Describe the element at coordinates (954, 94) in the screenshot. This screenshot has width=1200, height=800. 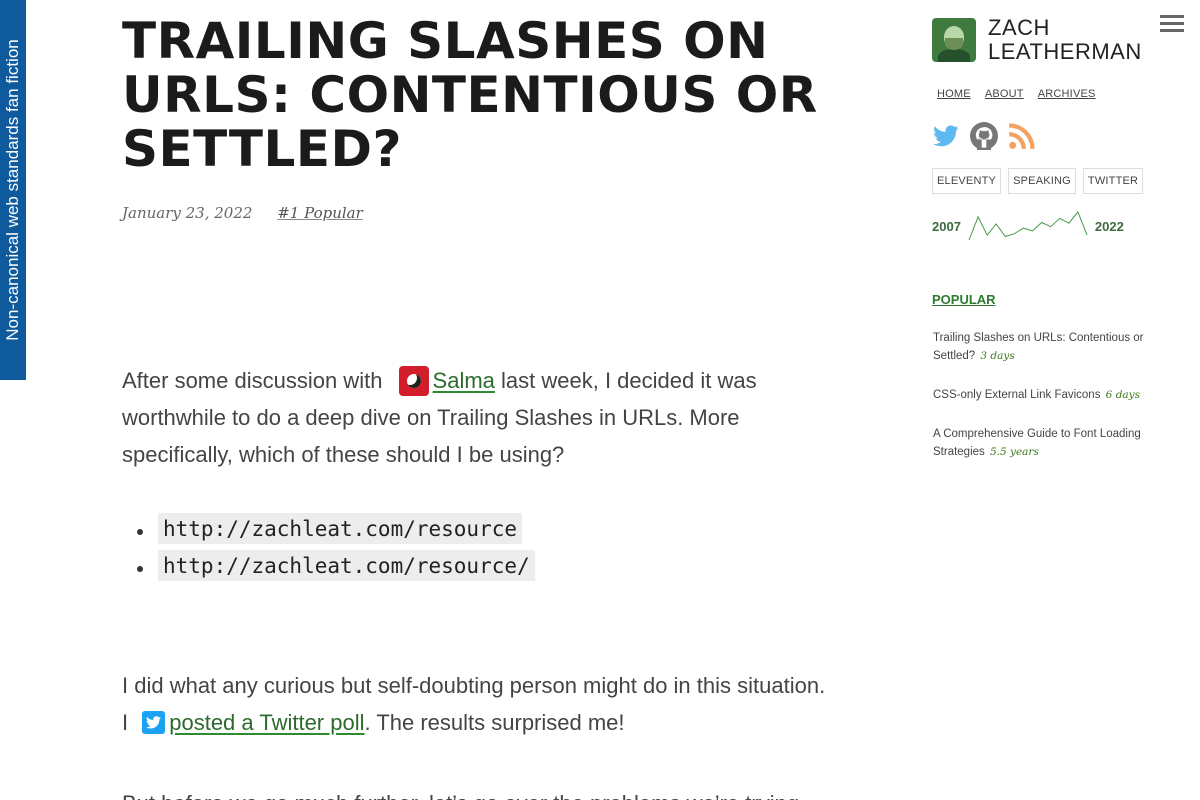
I see `nav-home: HOME` at that location.